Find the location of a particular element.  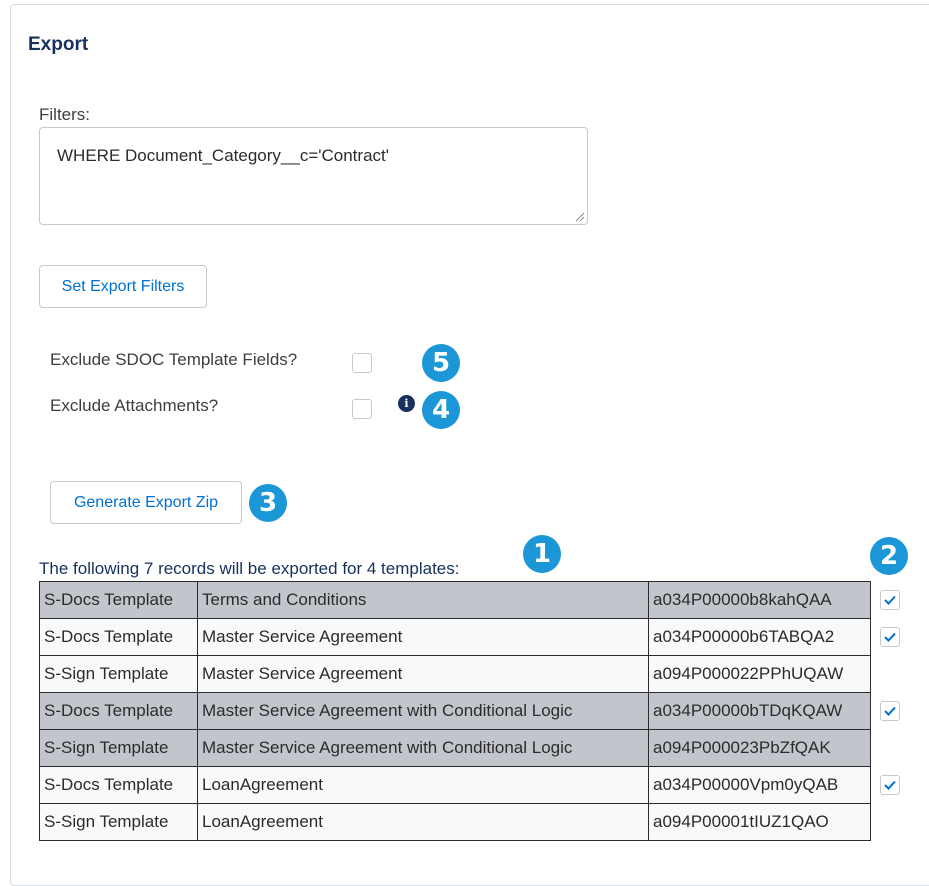

info-icon: i is located at coordinates (406, 403).